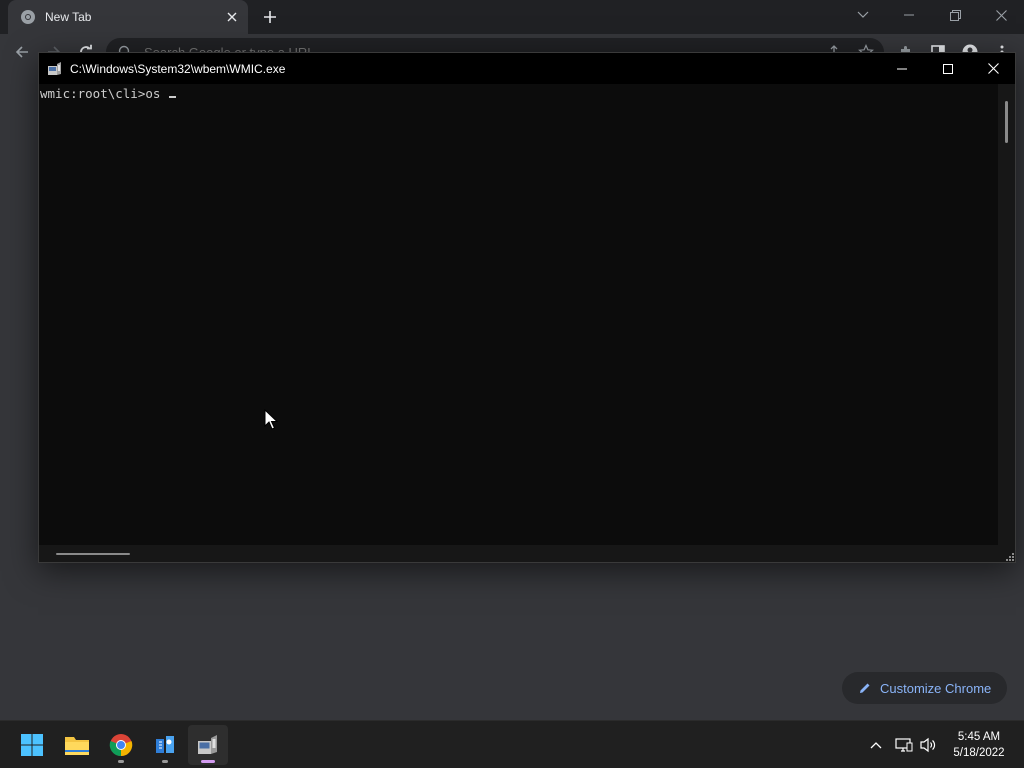 This screenshot has height=768, width=1024. What do you see at coordinates (1006, 553) in the screenshot?
I see `resize-grip-icon` at bounding box center [1006, 553].